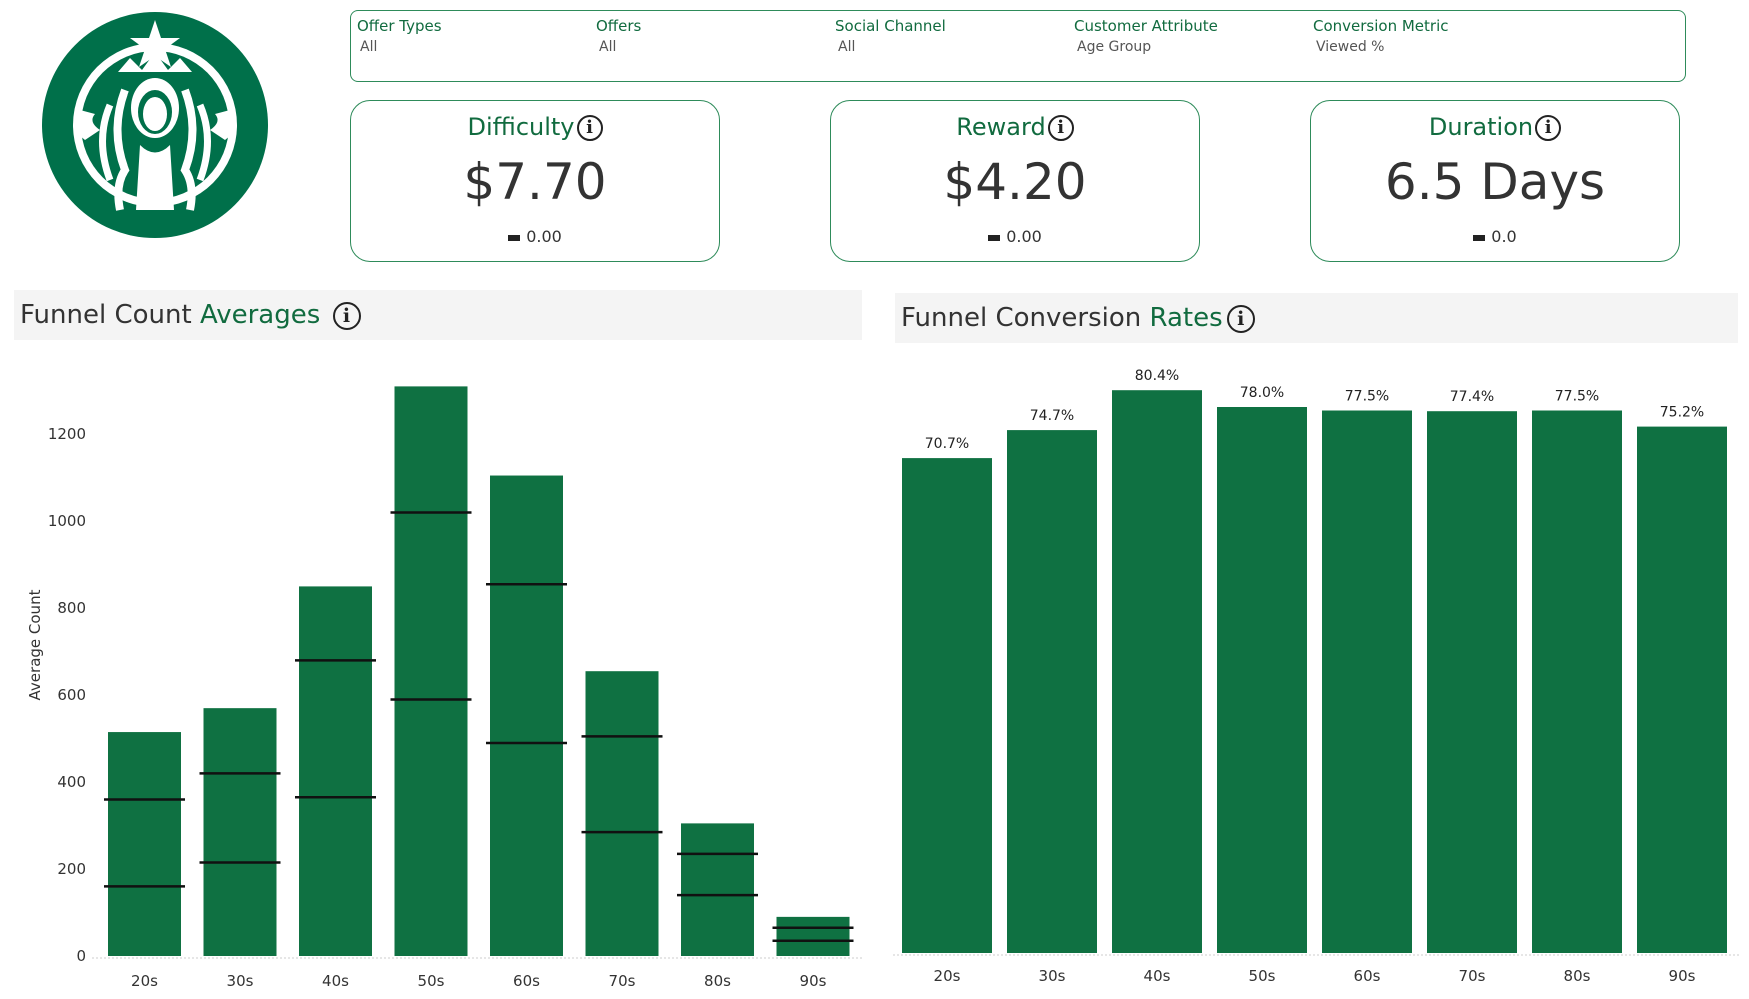 This screenshot has height=999, width=1749. I want to click on panel-title-text: Funnel Count, so click(110, 315).